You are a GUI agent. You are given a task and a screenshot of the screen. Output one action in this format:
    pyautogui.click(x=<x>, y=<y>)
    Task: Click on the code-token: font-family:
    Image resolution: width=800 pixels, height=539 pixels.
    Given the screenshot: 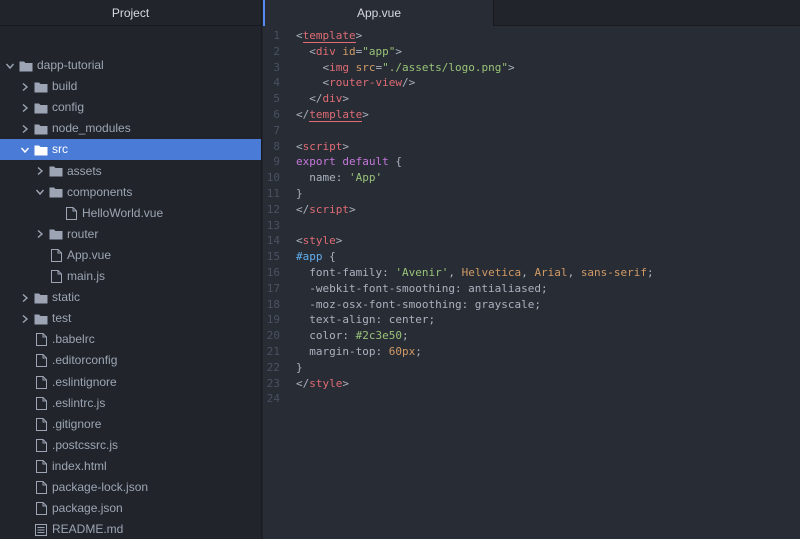 What is the action you would take?
    pyautogui.click(x=346, y=272)
    